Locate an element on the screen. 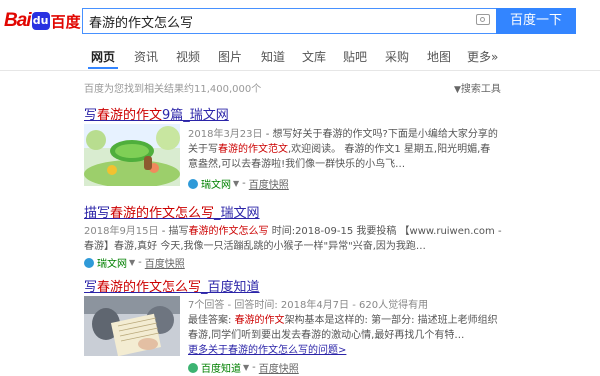 The height and width of the screenshot is (376, 600). search-button: 百度一下 is located at coordinates (536, 21).